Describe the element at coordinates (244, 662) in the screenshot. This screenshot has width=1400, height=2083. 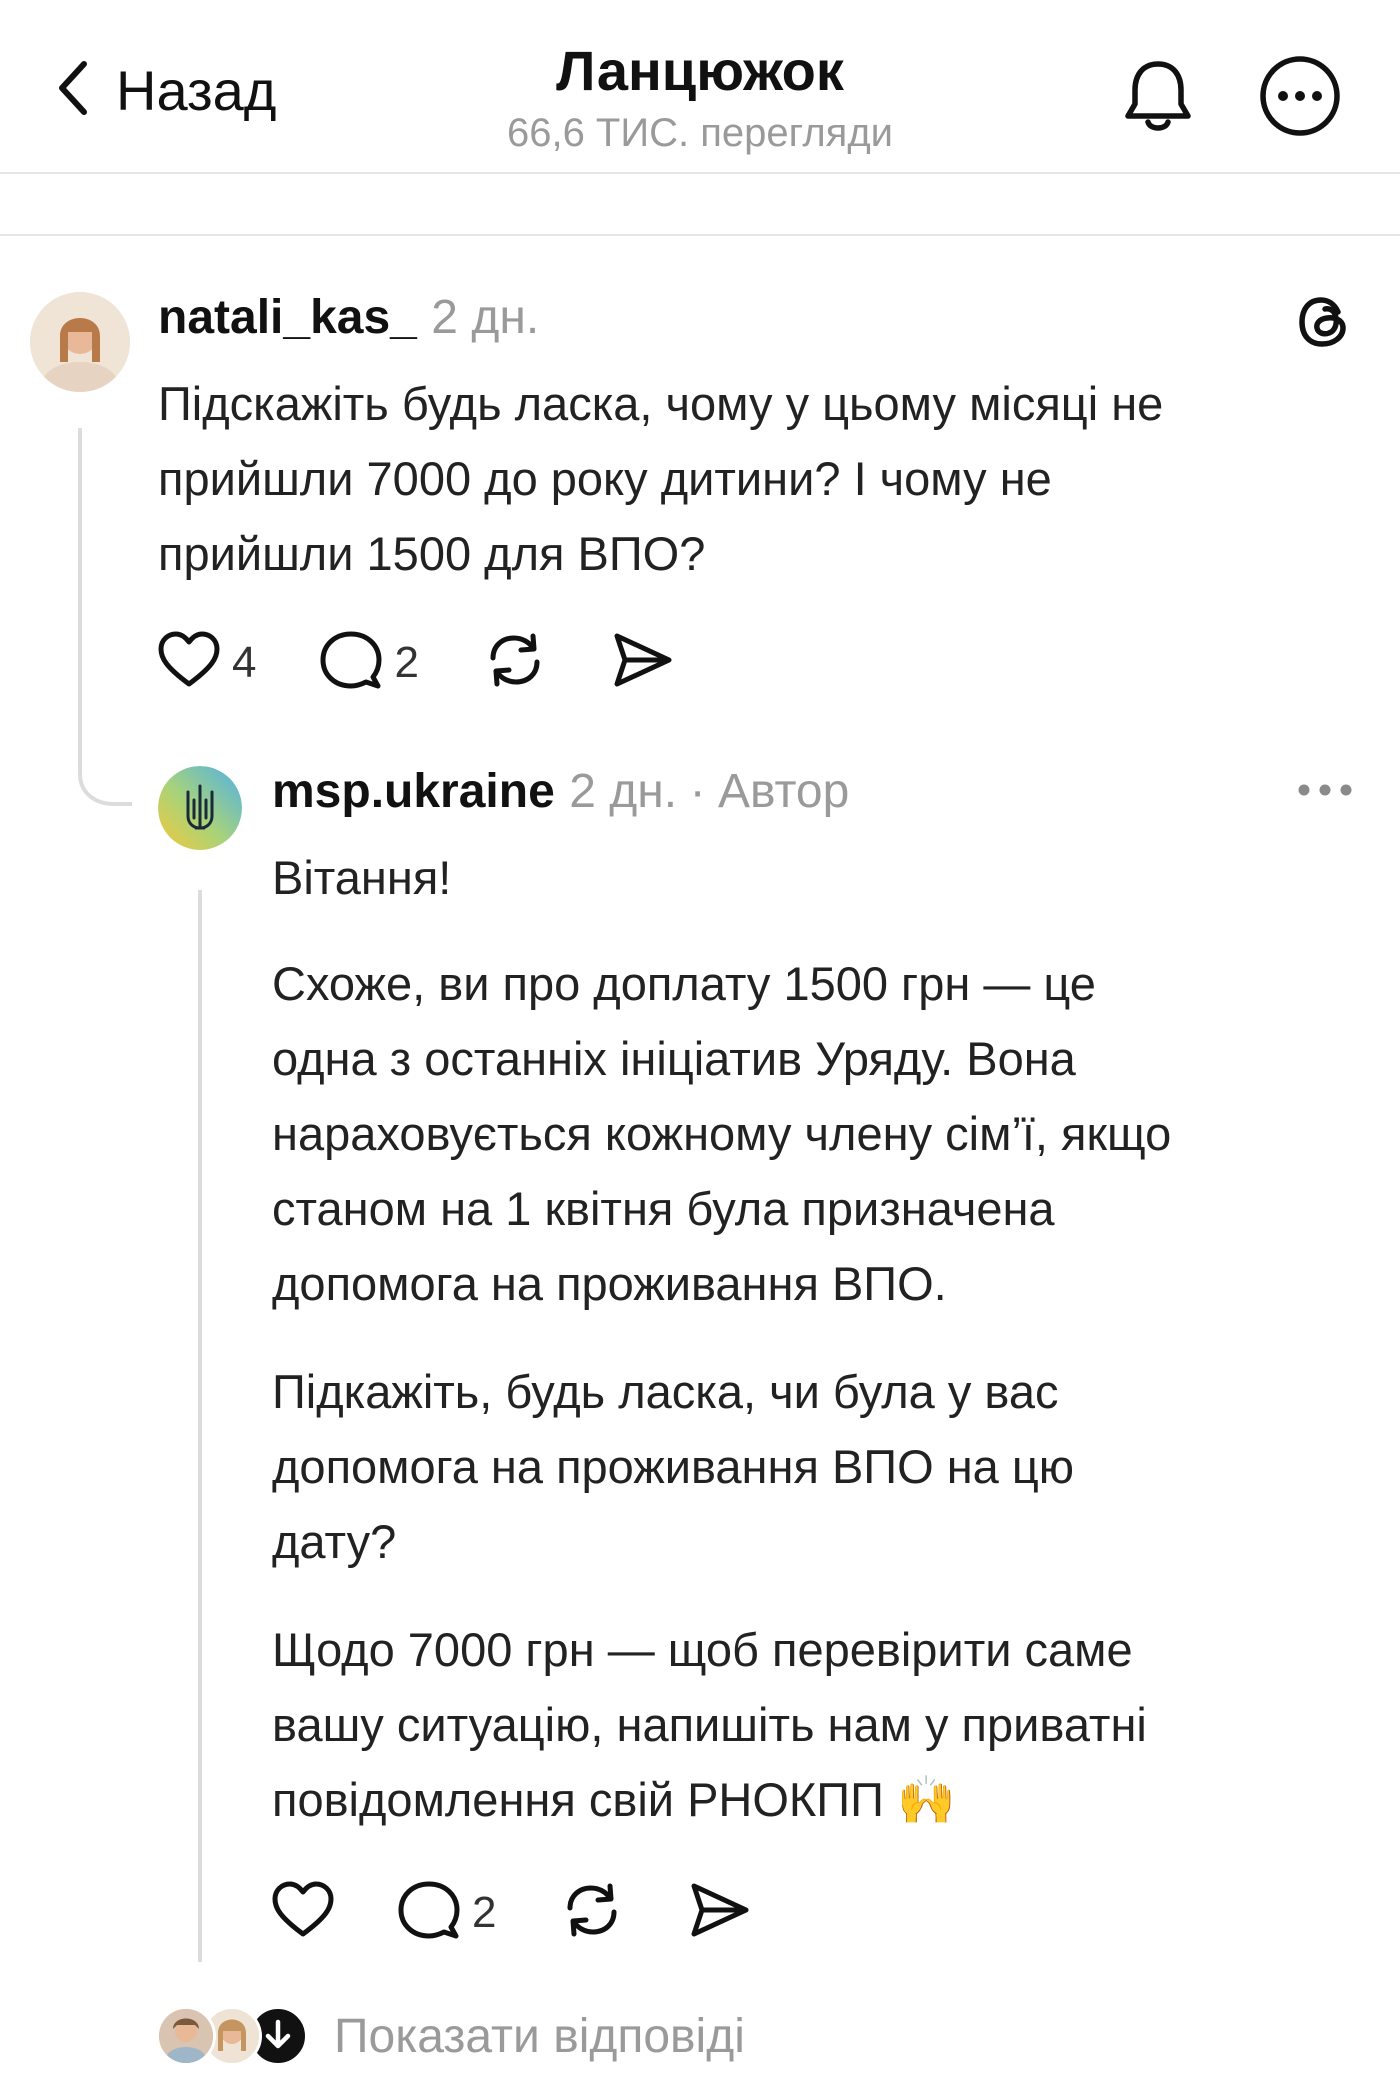
I see `like-count: 4` at that location.